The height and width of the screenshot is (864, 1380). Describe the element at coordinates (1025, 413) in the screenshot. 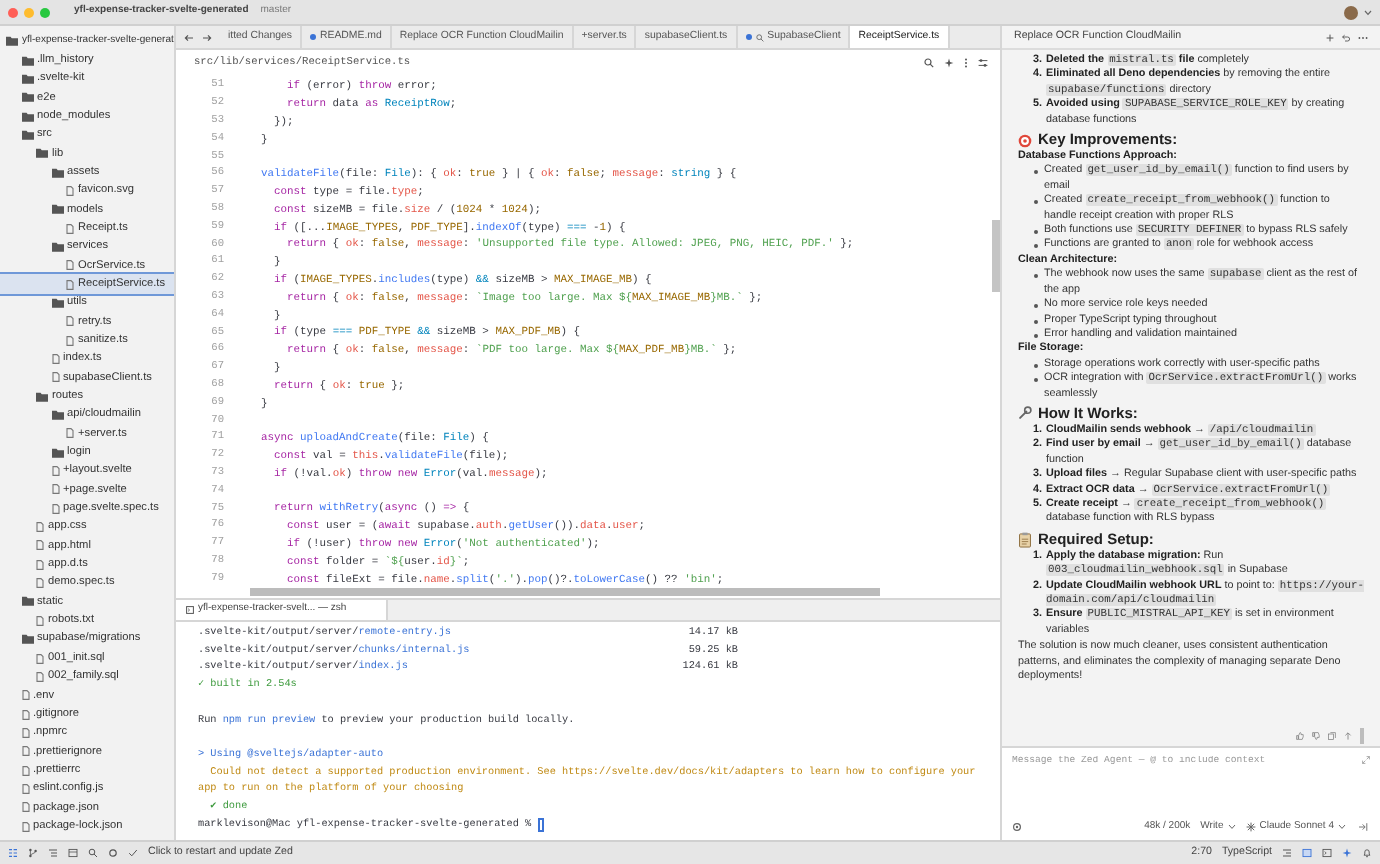

I see `wrench-icon` at that location.